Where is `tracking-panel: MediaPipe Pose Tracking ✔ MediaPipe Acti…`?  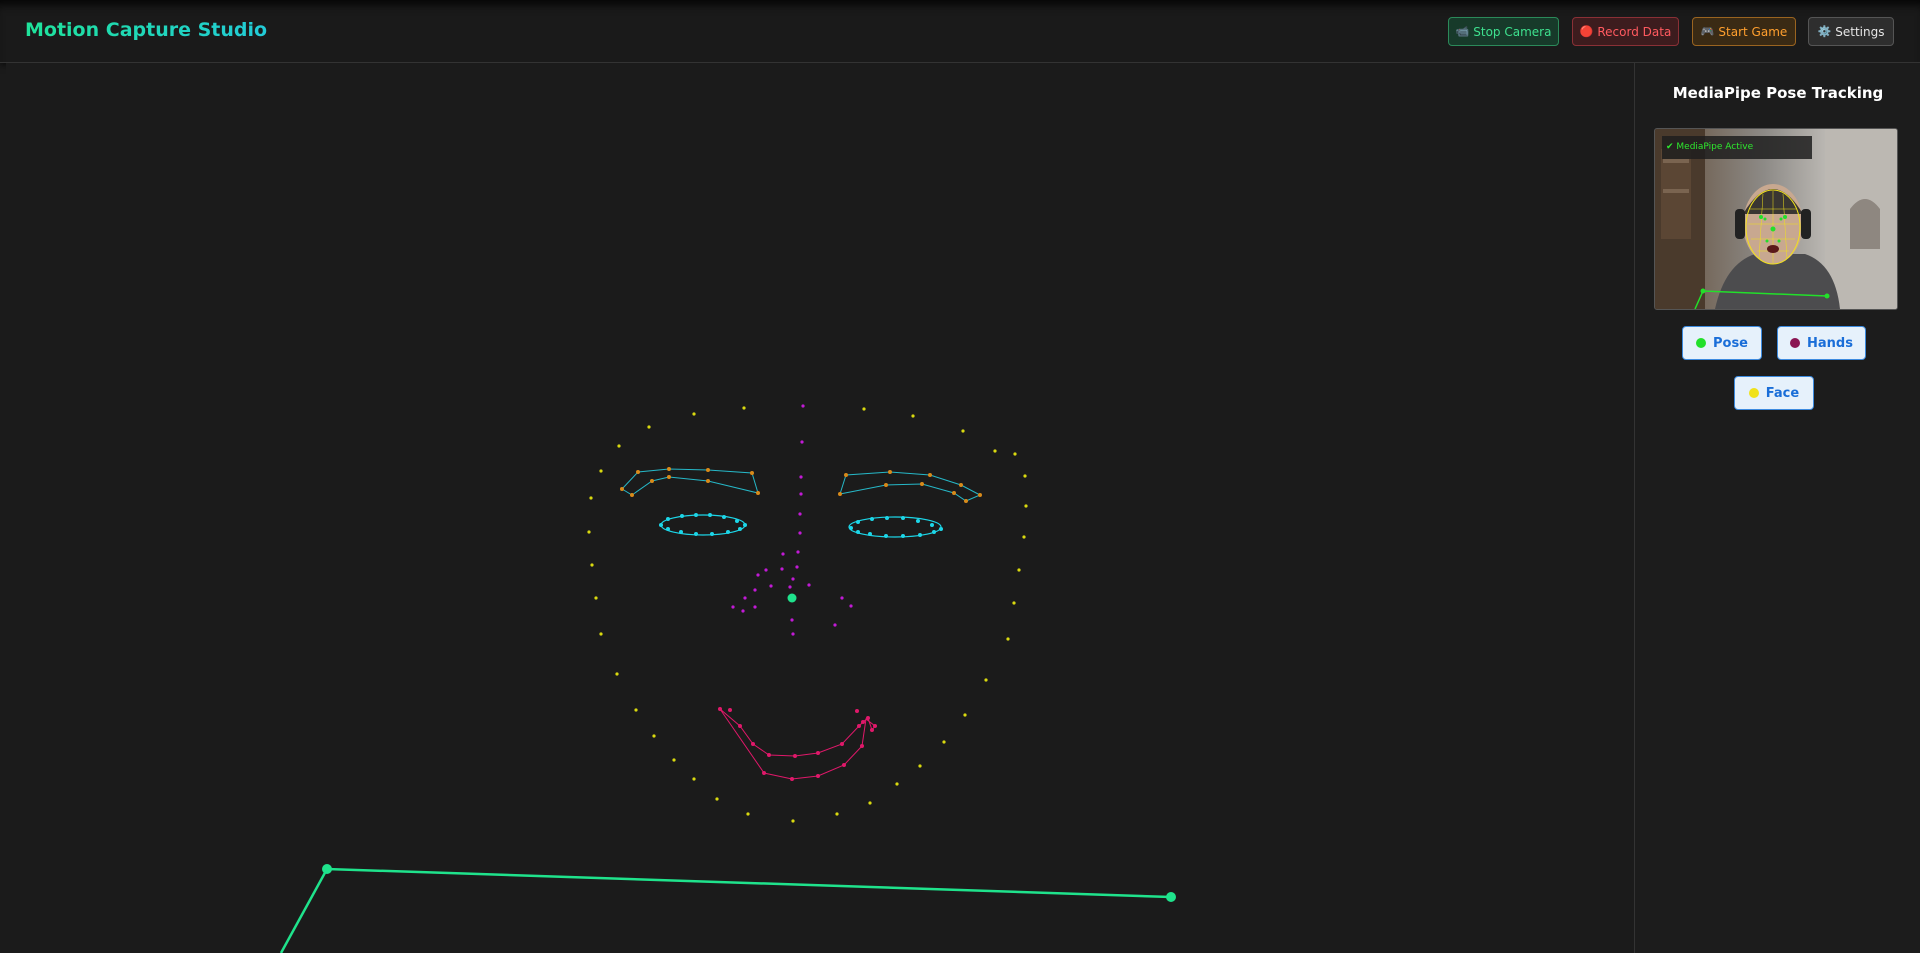 tracking-panel: MediaPipe Pose Tracking ✔ MediaPipe Acti… is located at coordinates (1777, 508).